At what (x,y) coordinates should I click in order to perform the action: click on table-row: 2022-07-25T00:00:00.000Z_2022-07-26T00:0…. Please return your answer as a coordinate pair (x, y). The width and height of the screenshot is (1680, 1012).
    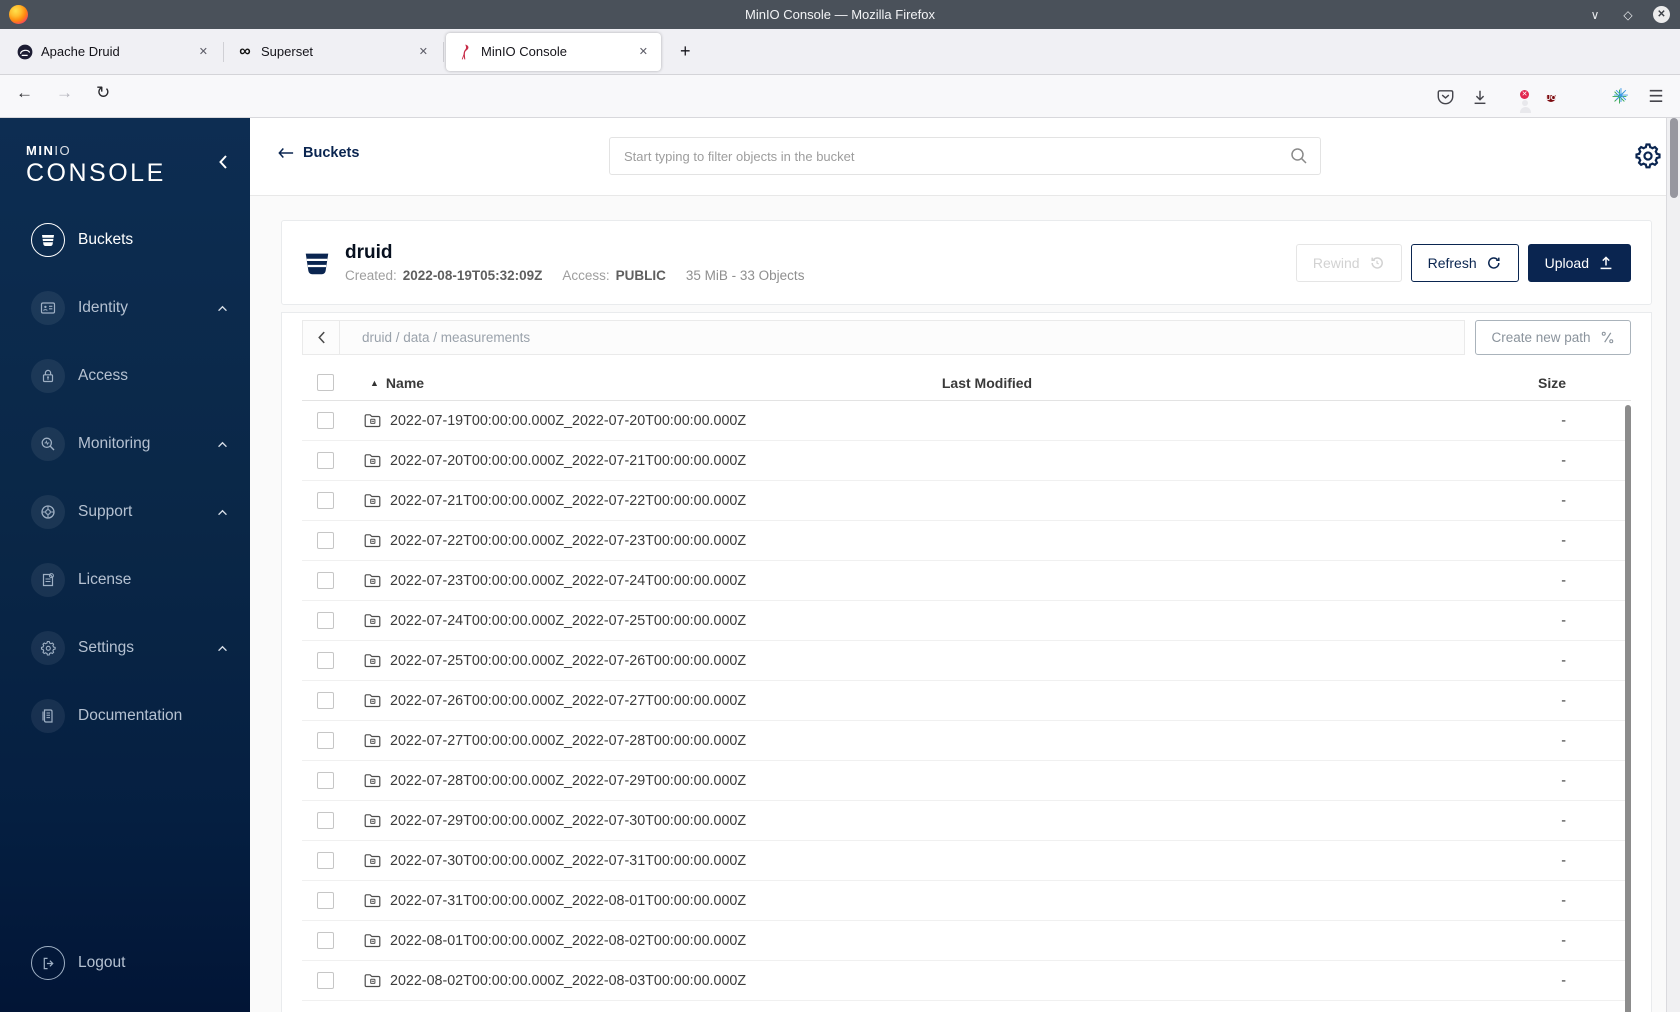
    Looking at the image, I should click on (966, 661).